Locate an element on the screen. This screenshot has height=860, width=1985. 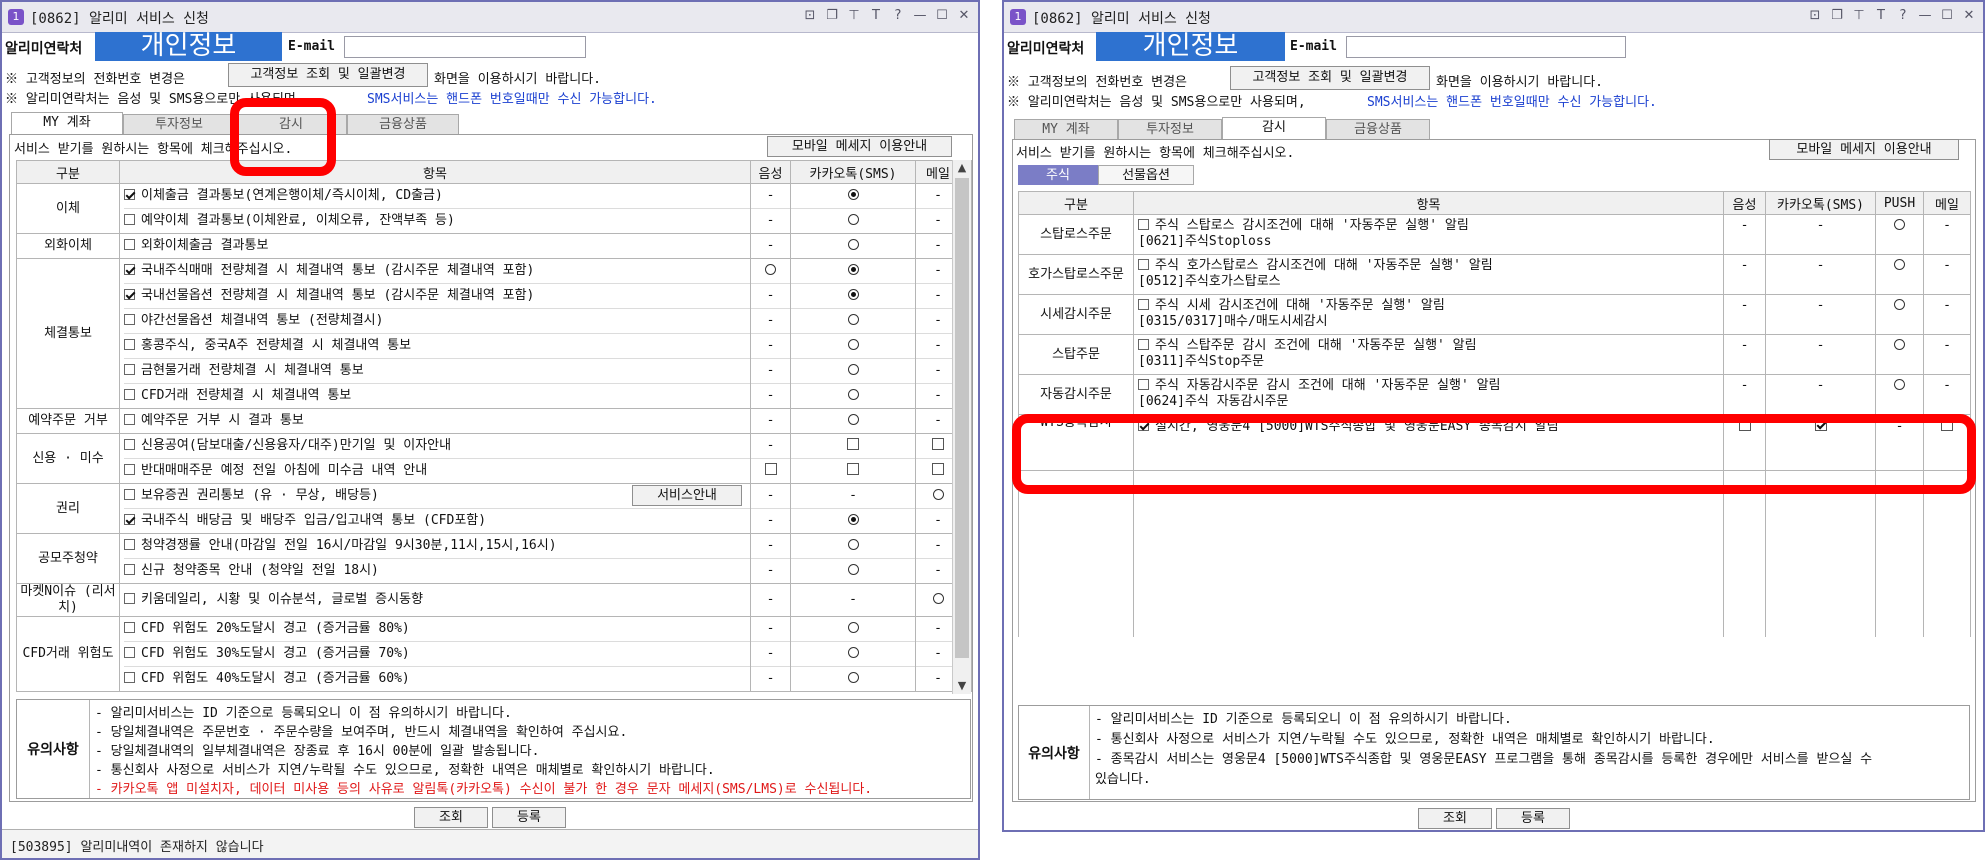
list-item: 키움데일리, 시황 및 이슈분석, 글로벌 증시동향 is located at coordinates (437, 600).